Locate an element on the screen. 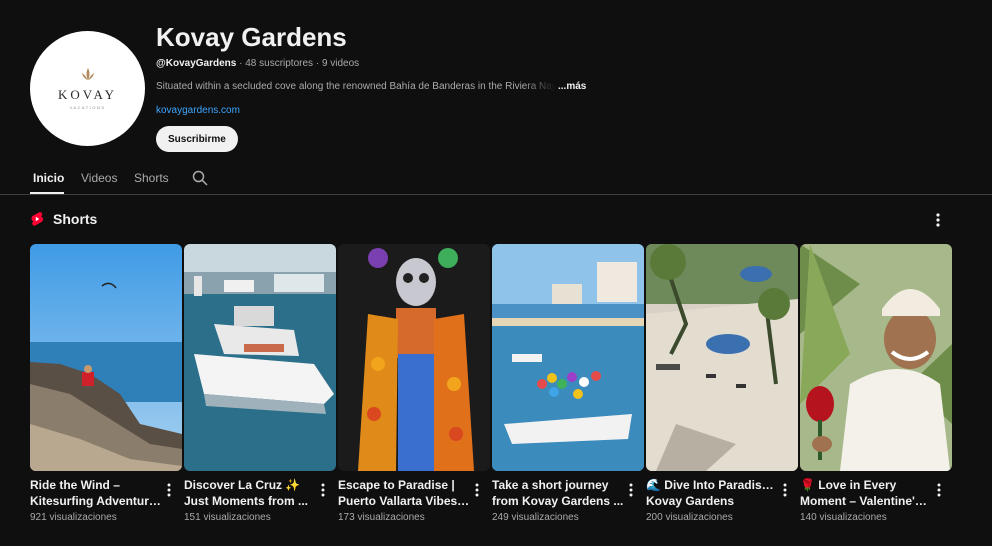  short-title-line: Take a short journey is located at coordinates (550, 485).